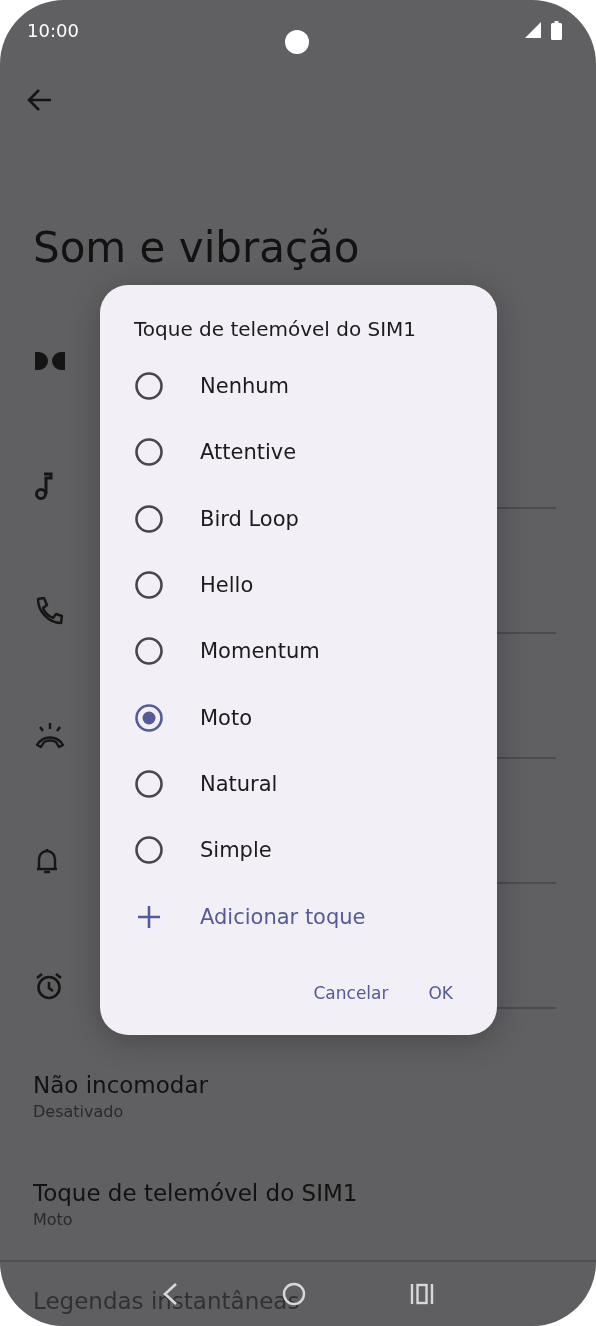 This screenshot has height=1326, width=596. Describe the element at coordinates (50, 360) in the screenshot. I see `sound-effect-icon` at that location.